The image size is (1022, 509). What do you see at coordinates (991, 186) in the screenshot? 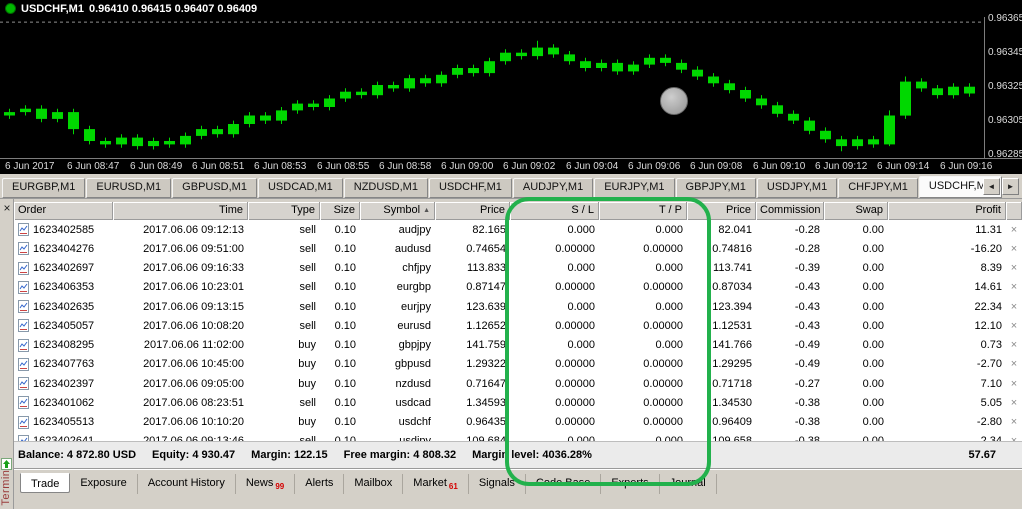
I see `tab-scroll-left-button: ◄` at bounding box center [991, 186].